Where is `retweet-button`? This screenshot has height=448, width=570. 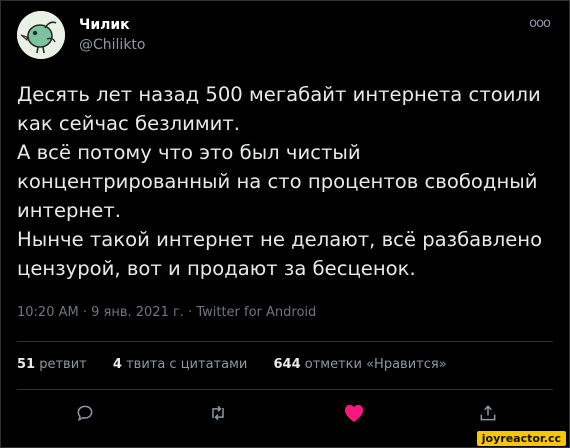 retweet-button is located at coordinates (218, 413).